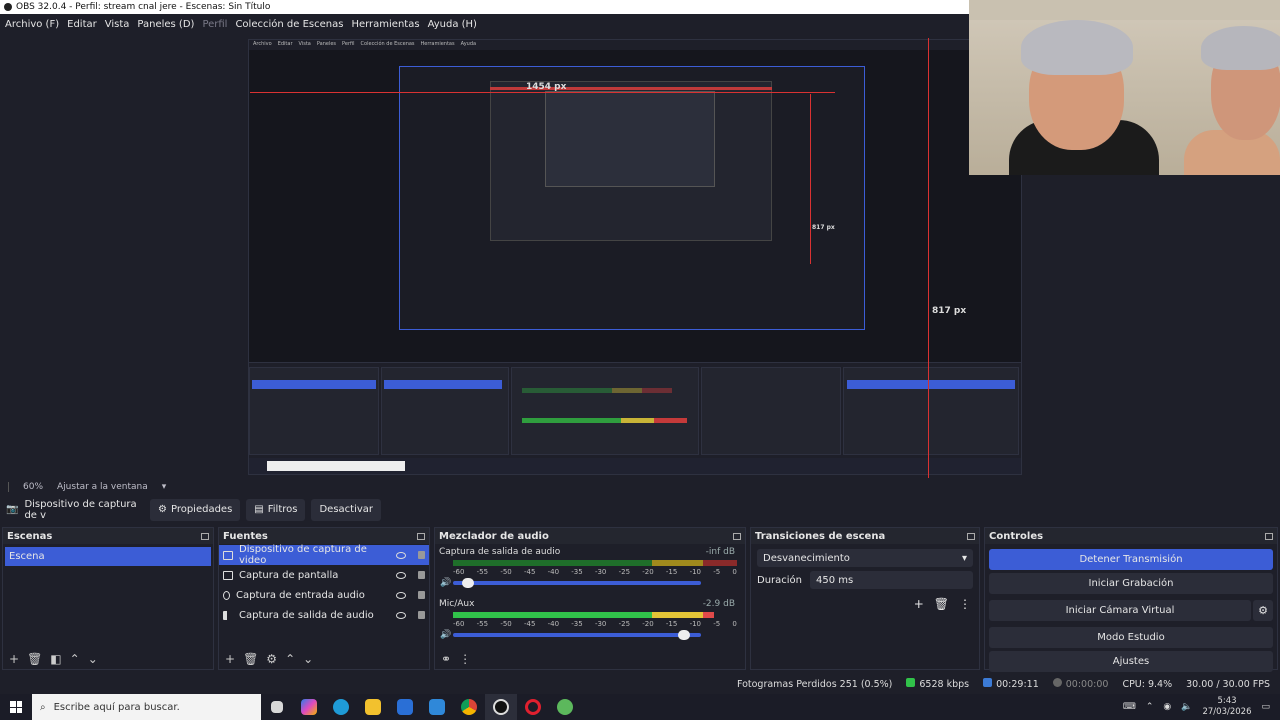  What do you see at coordinates (32, 24) in the screenshot?
I see `menu-file: Archivo (F)` at bounding box center [32, 24].